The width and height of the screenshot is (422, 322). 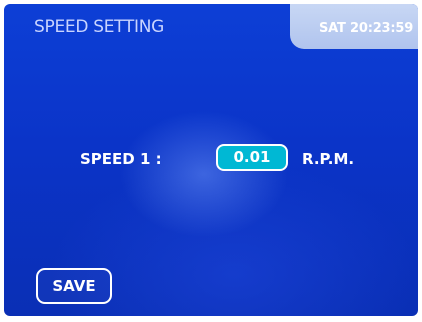 I want to click on speed-1-label: SPEED 1 :, so click(x=121, y=159).